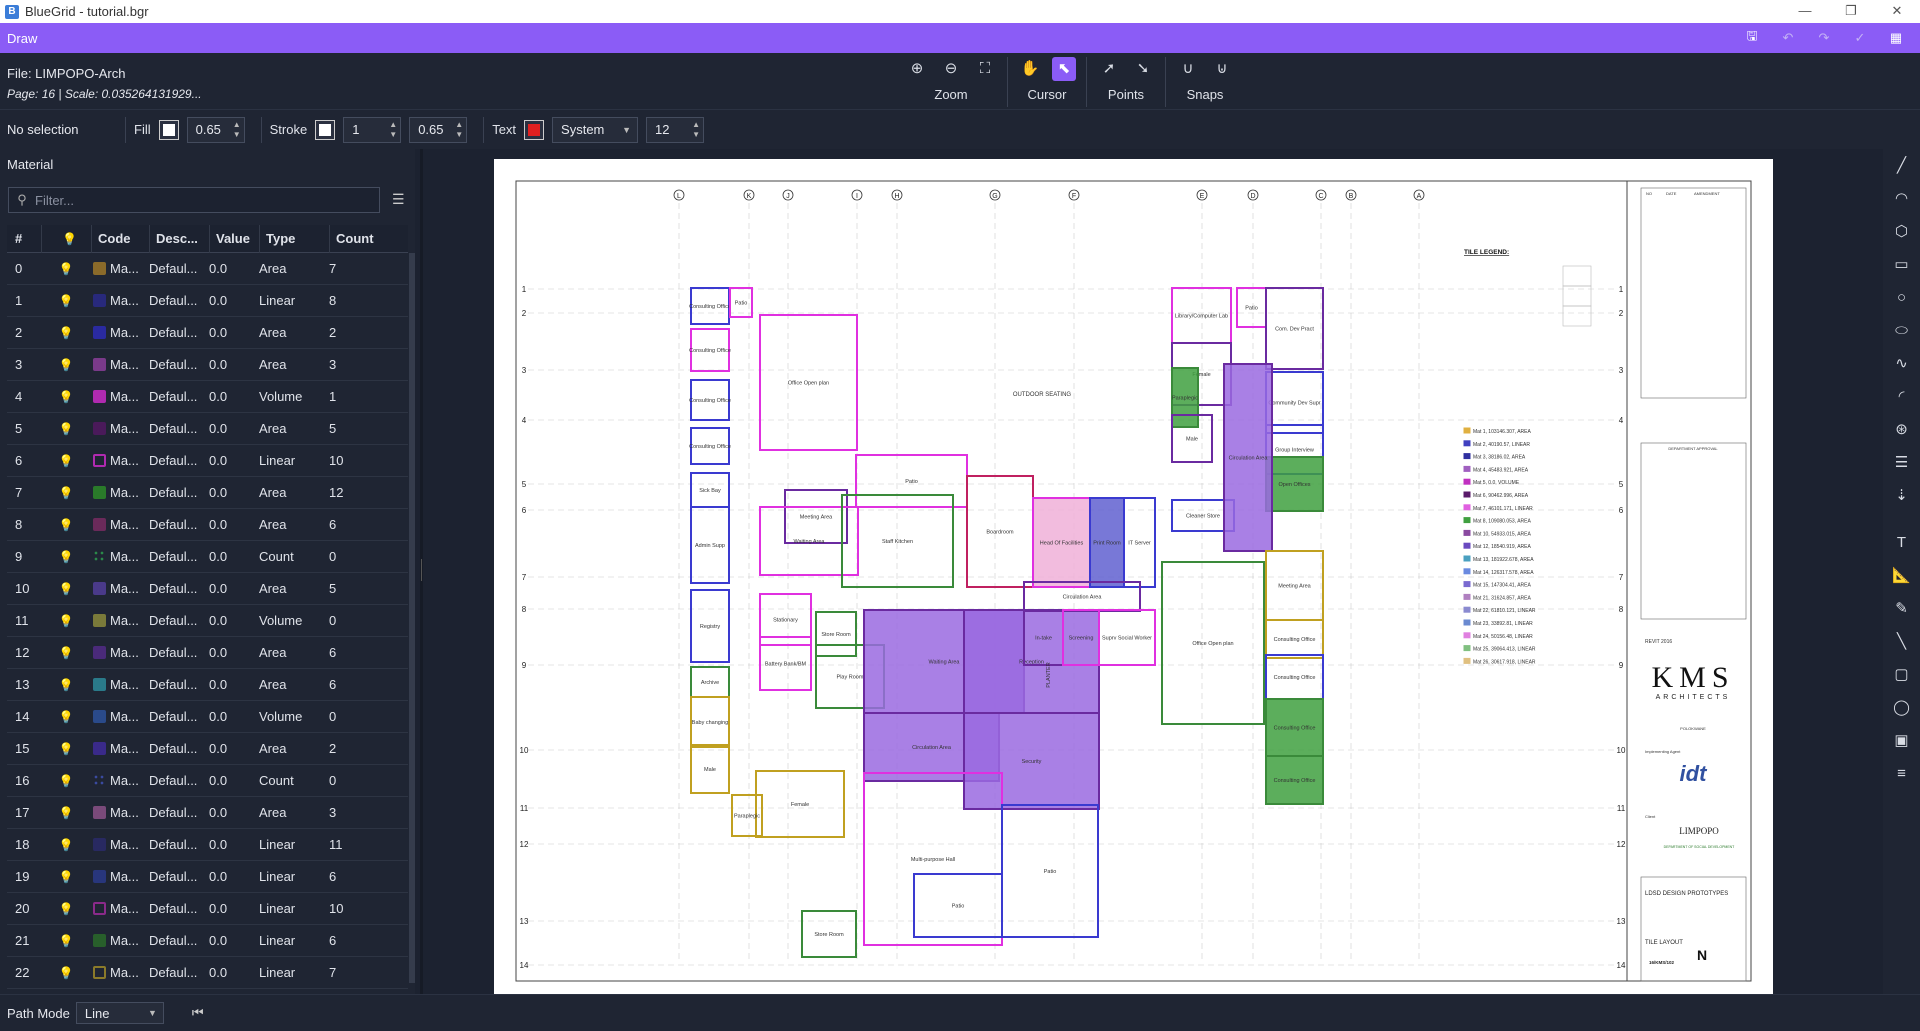 The image size is (1920, 1031). I want to click on line2-icon: ╲, so click(1901, 641).